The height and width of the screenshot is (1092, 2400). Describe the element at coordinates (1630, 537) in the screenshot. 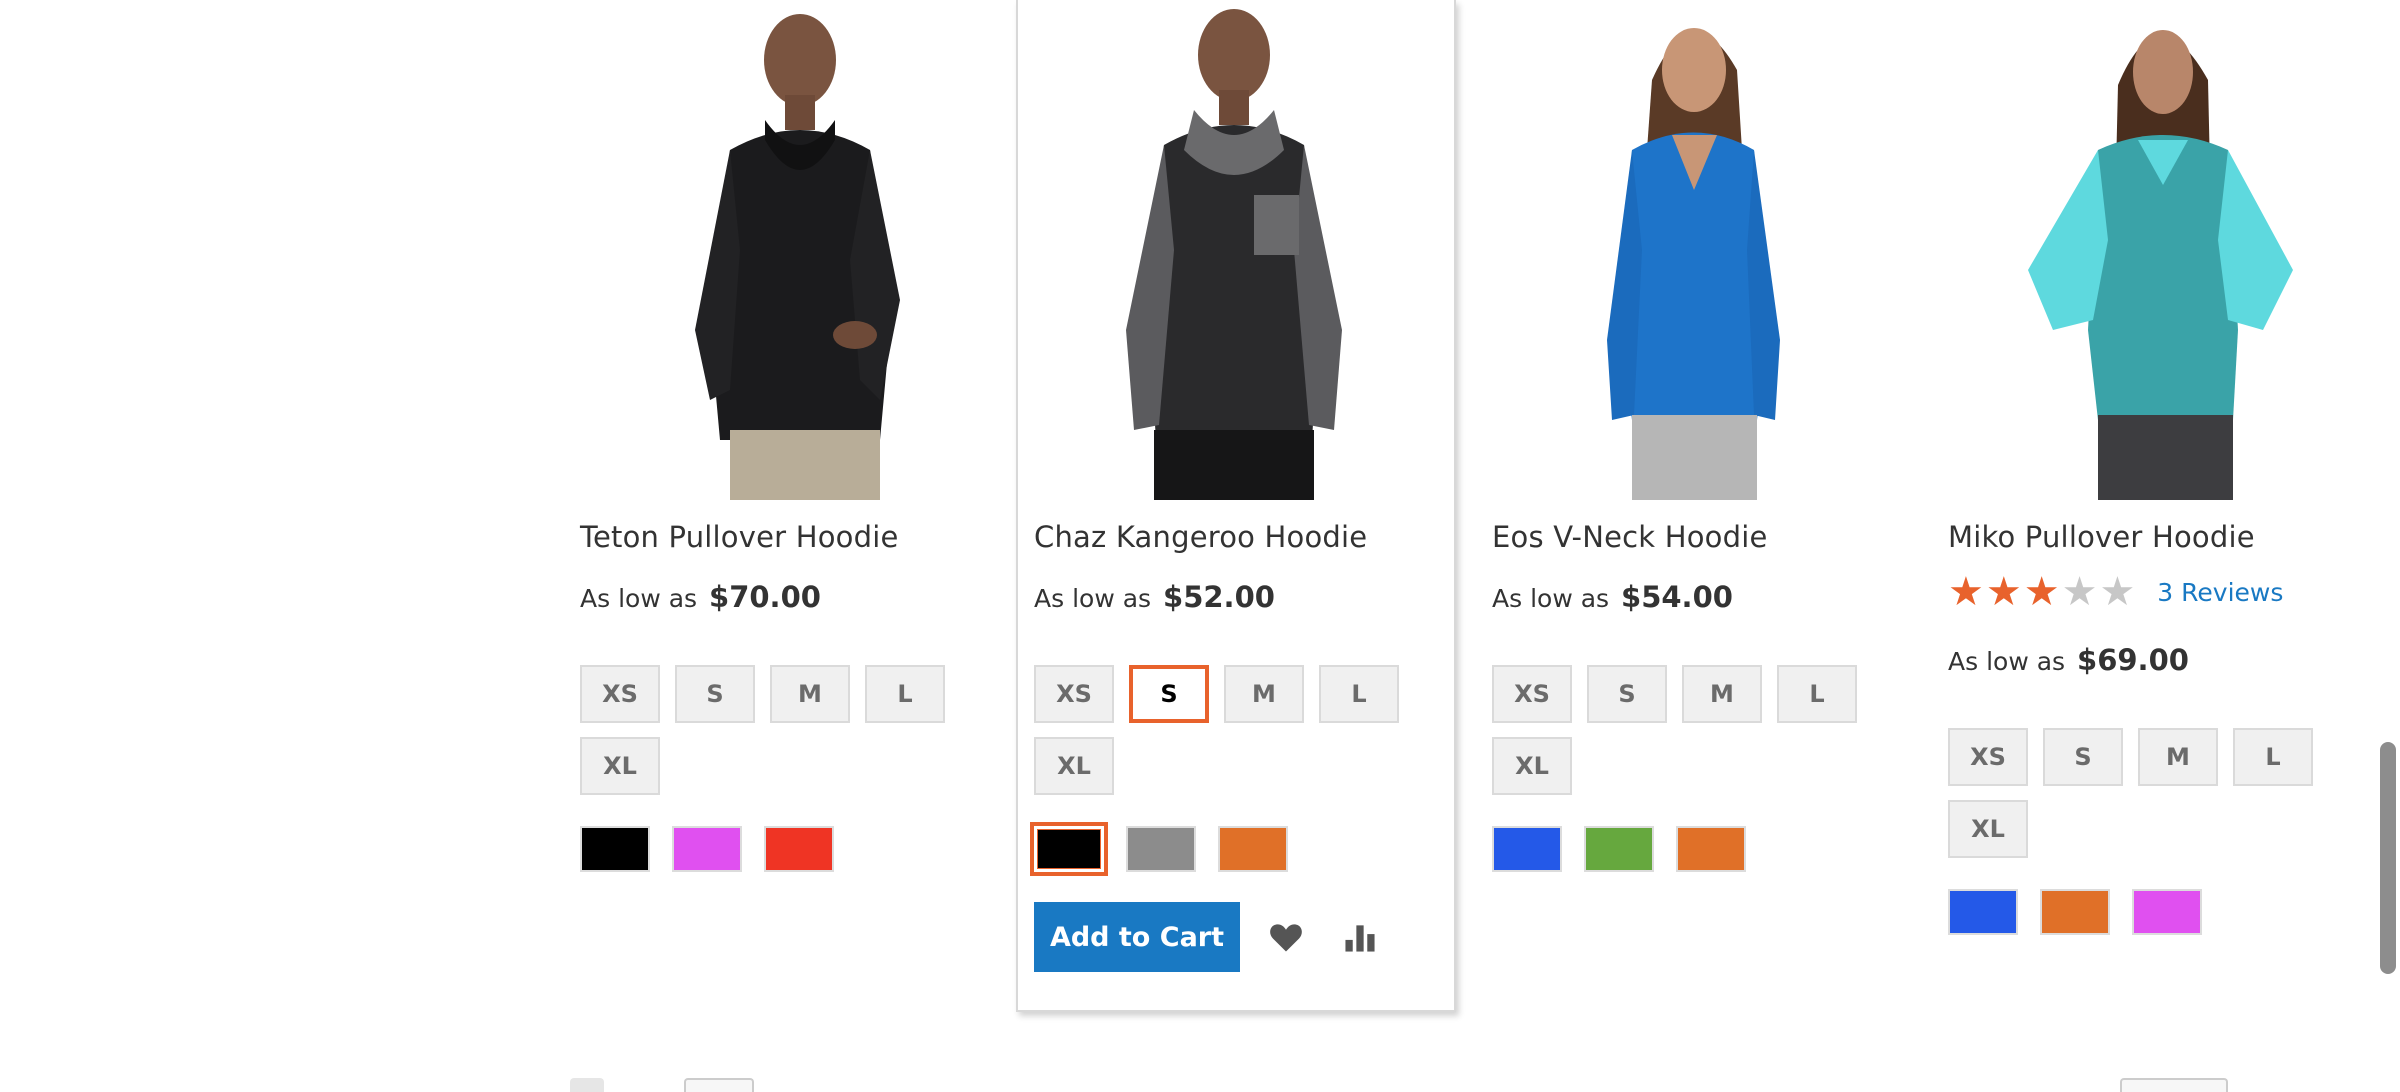

I see `product-name: Eos V-Neck Hoodie` at that location.